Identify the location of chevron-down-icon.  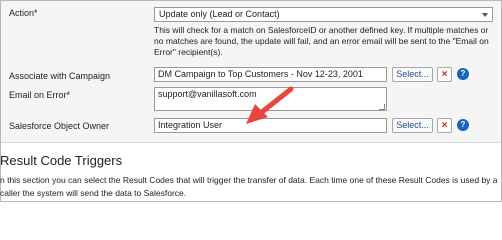
(485, 15).